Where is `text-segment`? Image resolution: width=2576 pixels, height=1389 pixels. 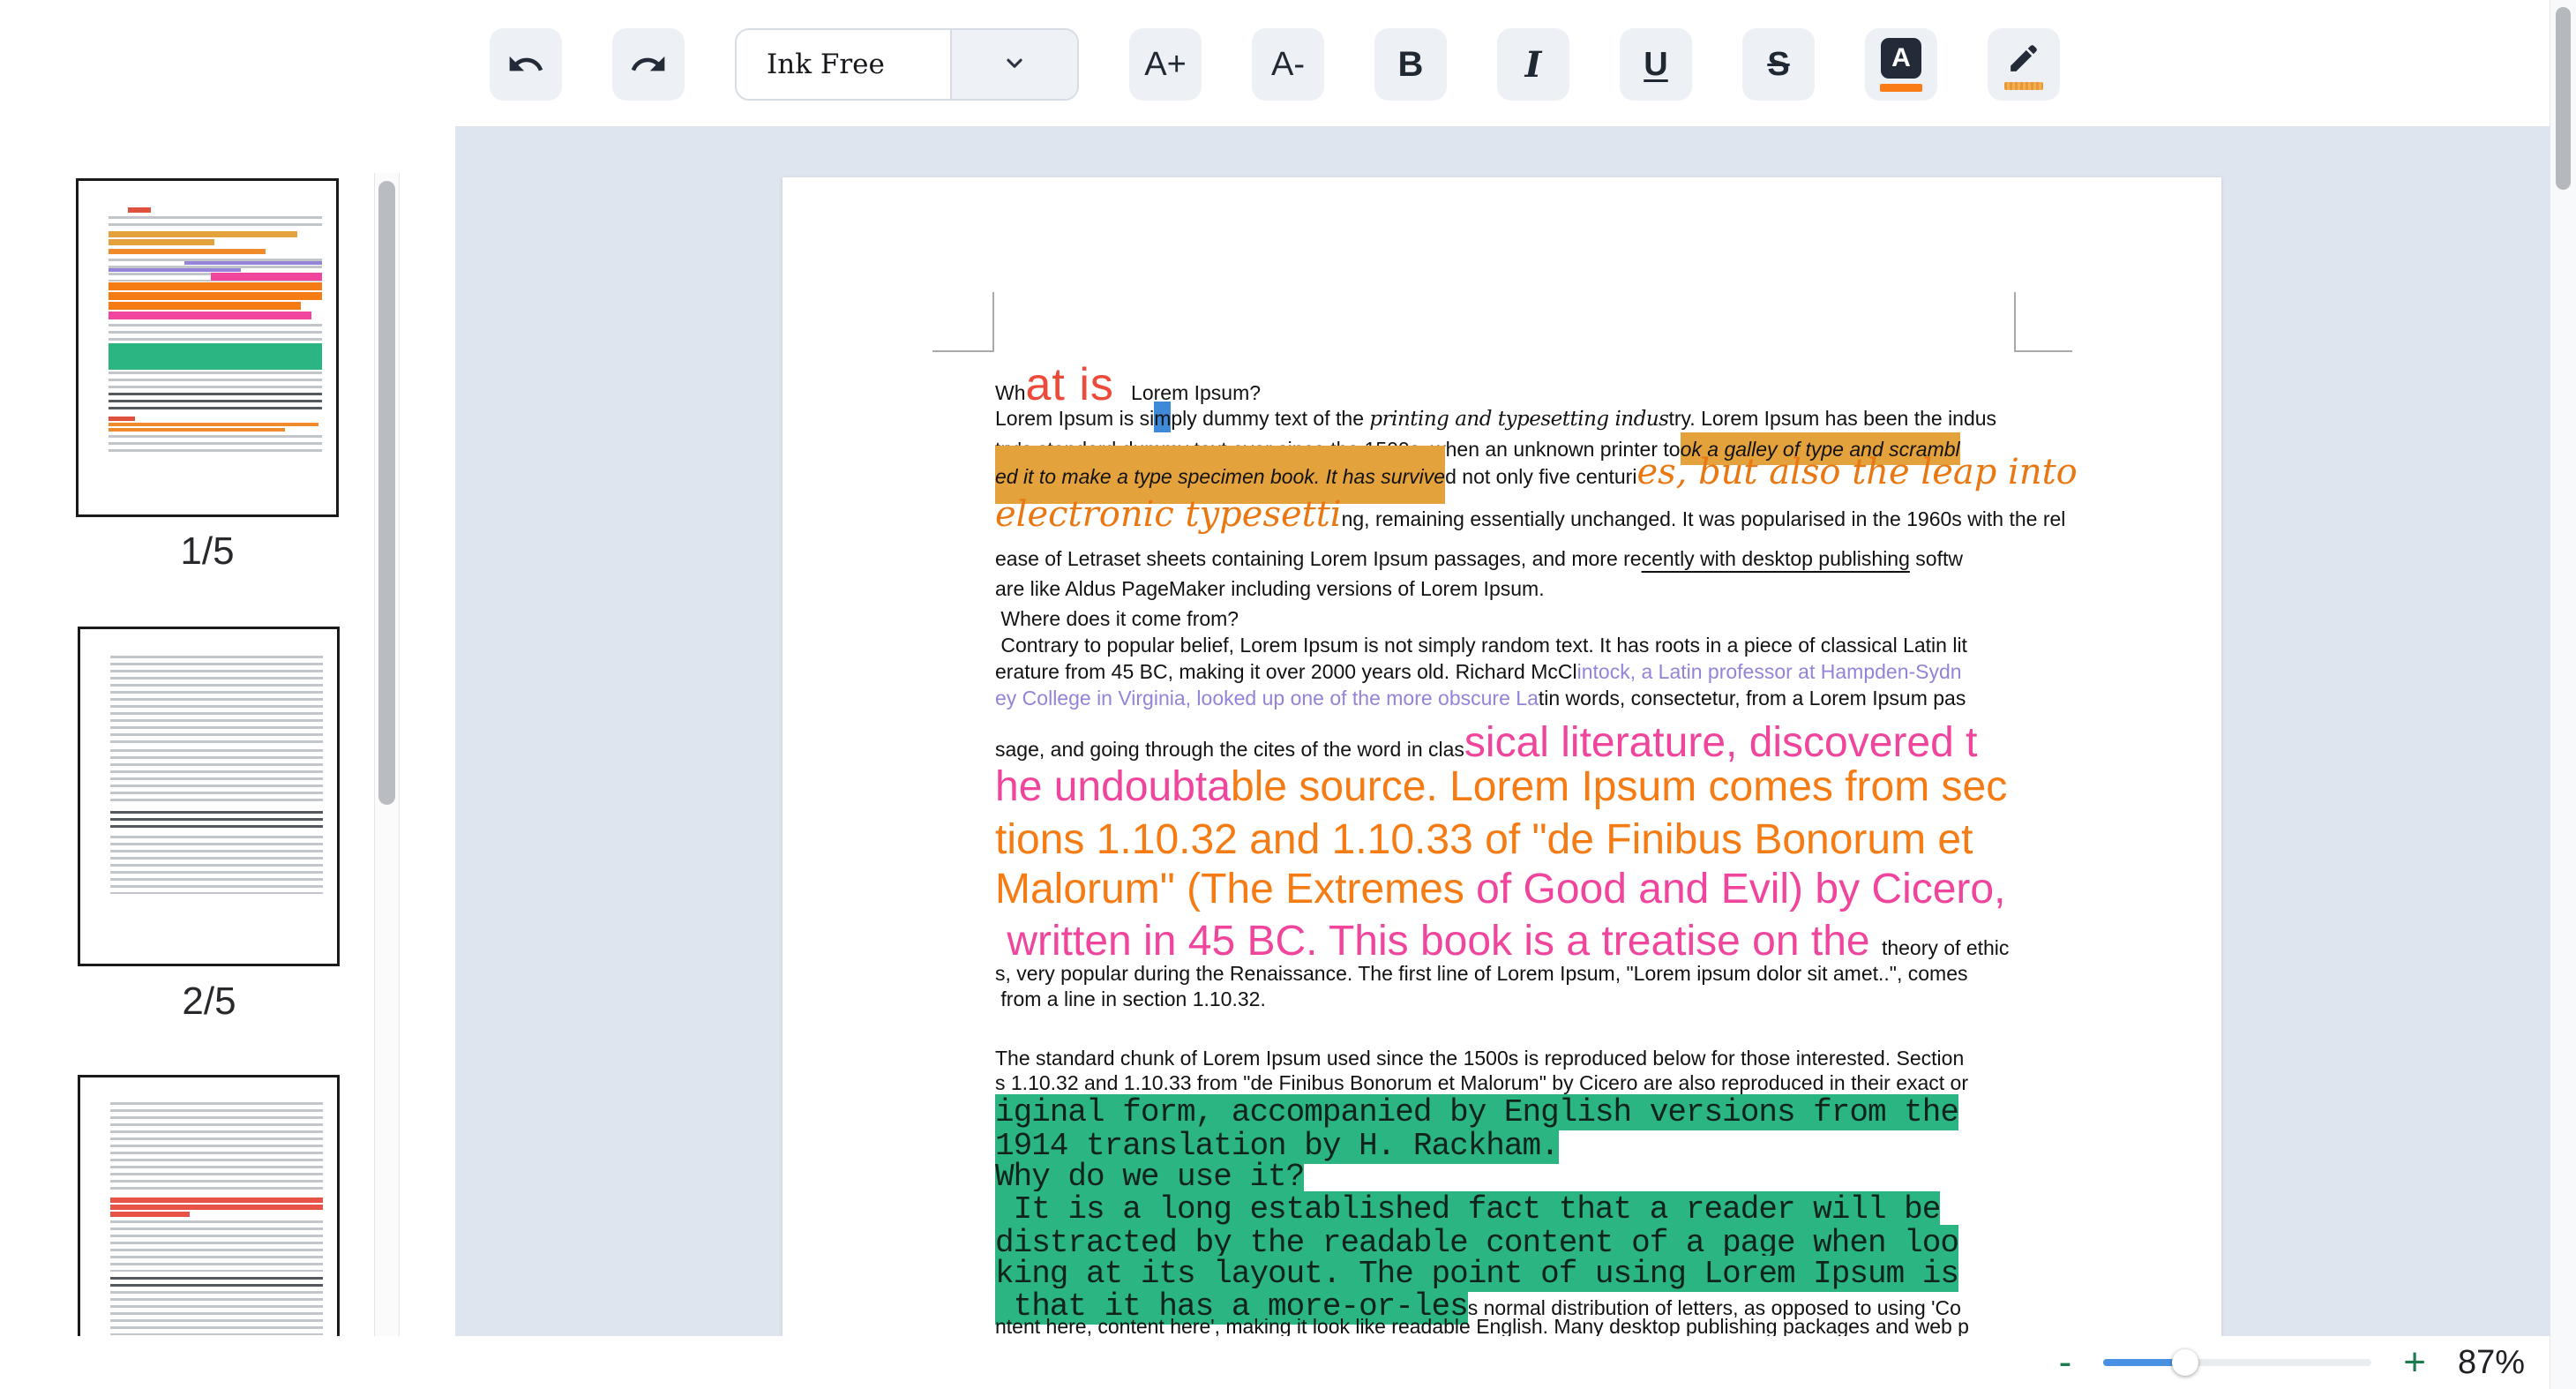 text-segment is located at coordinates (1123, 392).